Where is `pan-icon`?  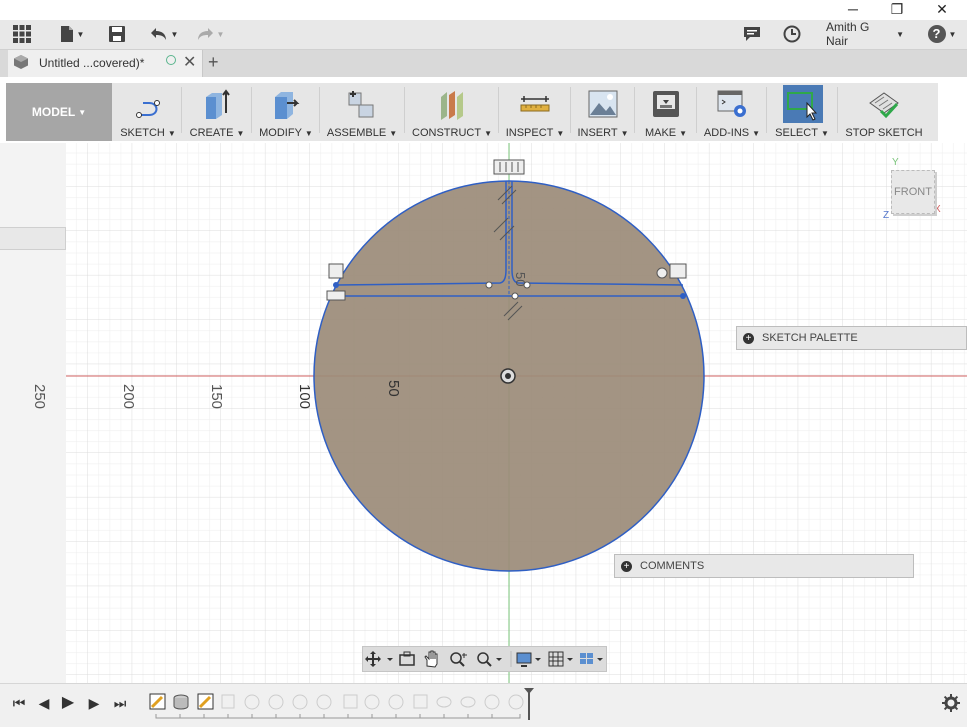
pan-icon is located at coordinates (431, 659).